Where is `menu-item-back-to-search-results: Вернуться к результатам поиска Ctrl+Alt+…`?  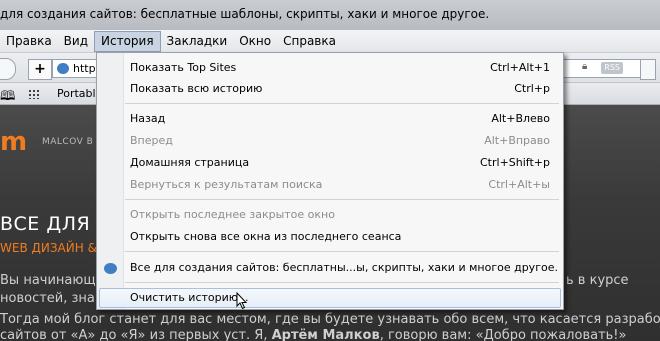 menu-item-back-to-search-results: Вернуться к результатам поиска Ctrl+Alt+… is located at coordinates (340, 185).